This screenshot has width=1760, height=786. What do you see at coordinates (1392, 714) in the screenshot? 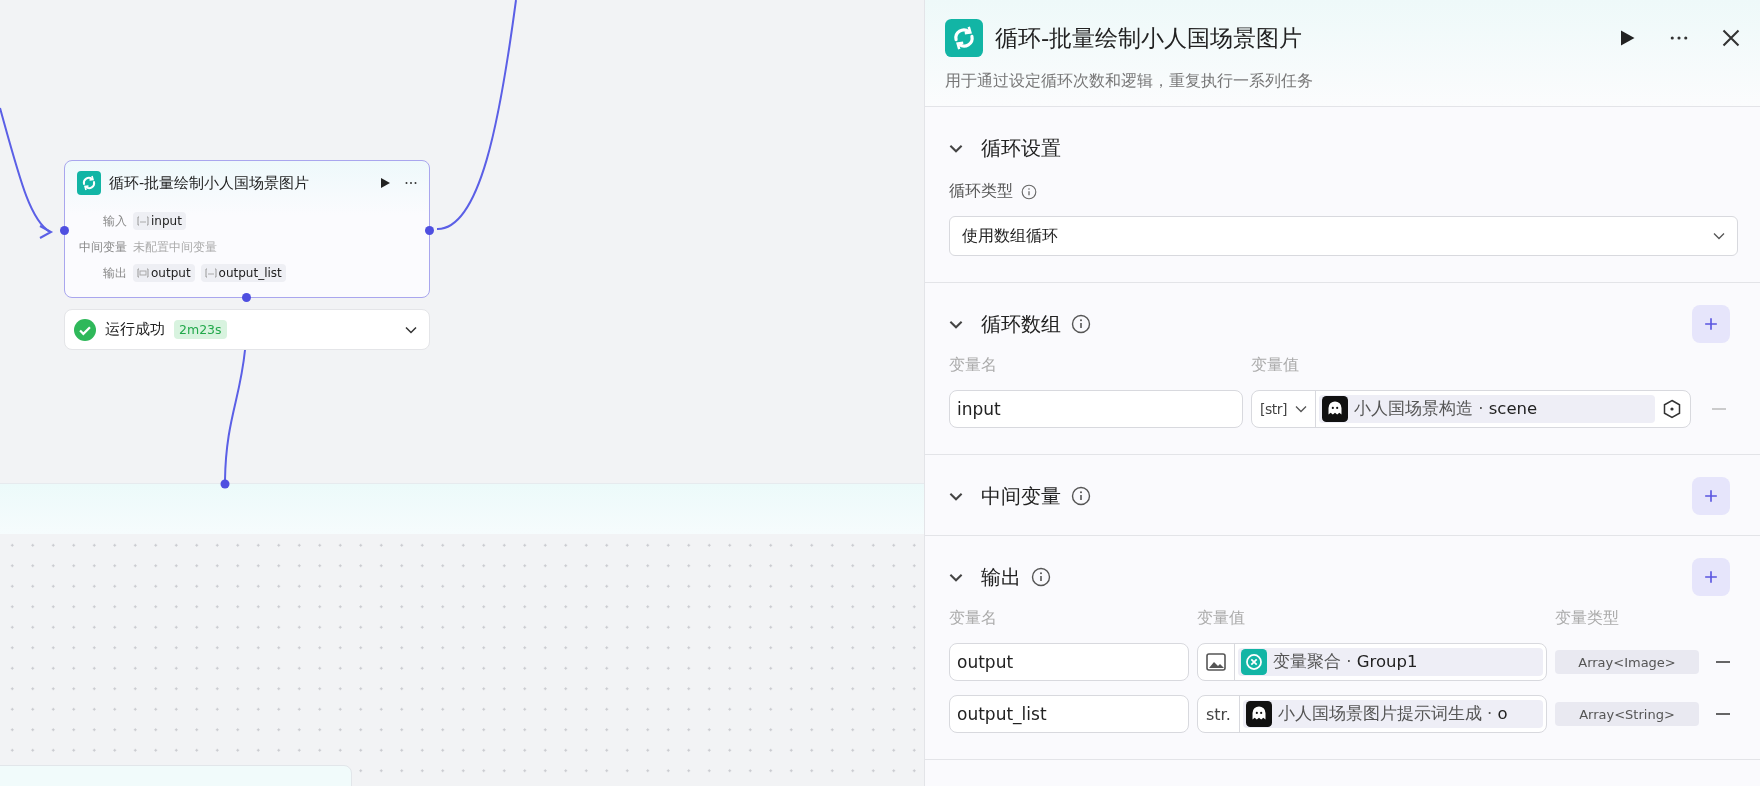
I see `reference-text: 小人国场景图片提示词生成 · o` at bounding box center [1392, 714].